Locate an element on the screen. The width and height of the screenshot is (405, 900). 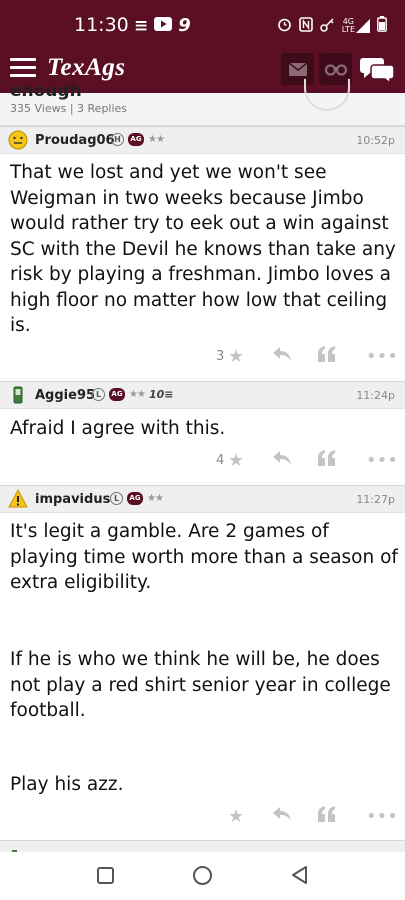
honor-badge: H is located at coordinates (117, 139).